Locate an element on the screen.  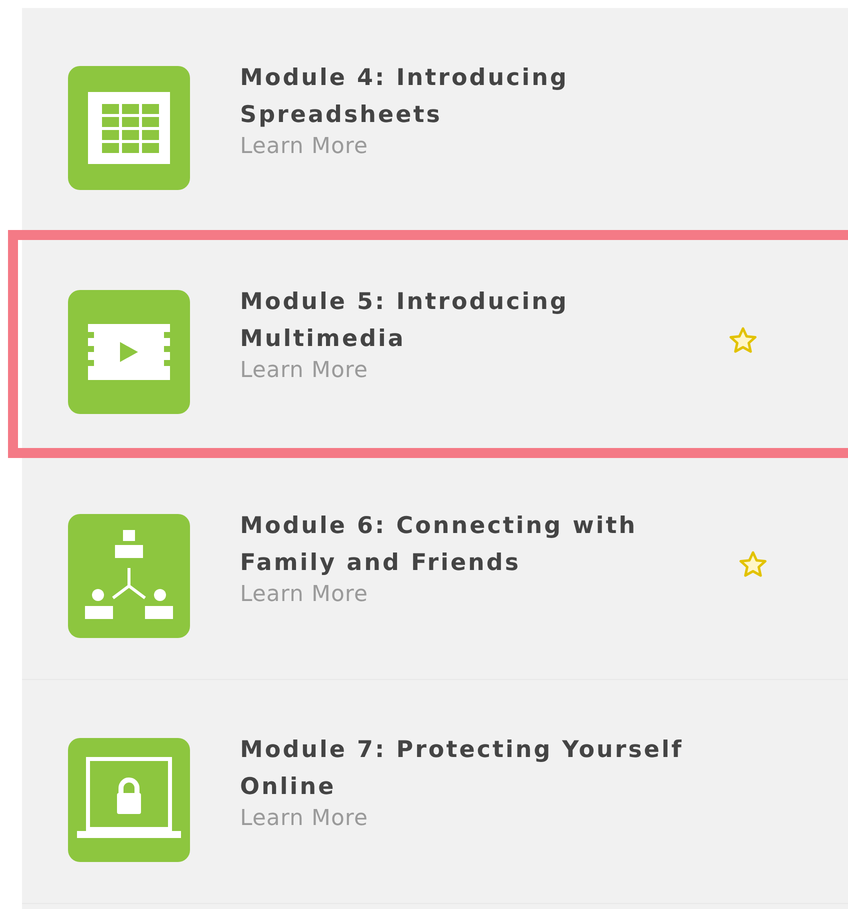
module-title: Module 7: Protecting Yourself Online is located at coordinates (462, 769).